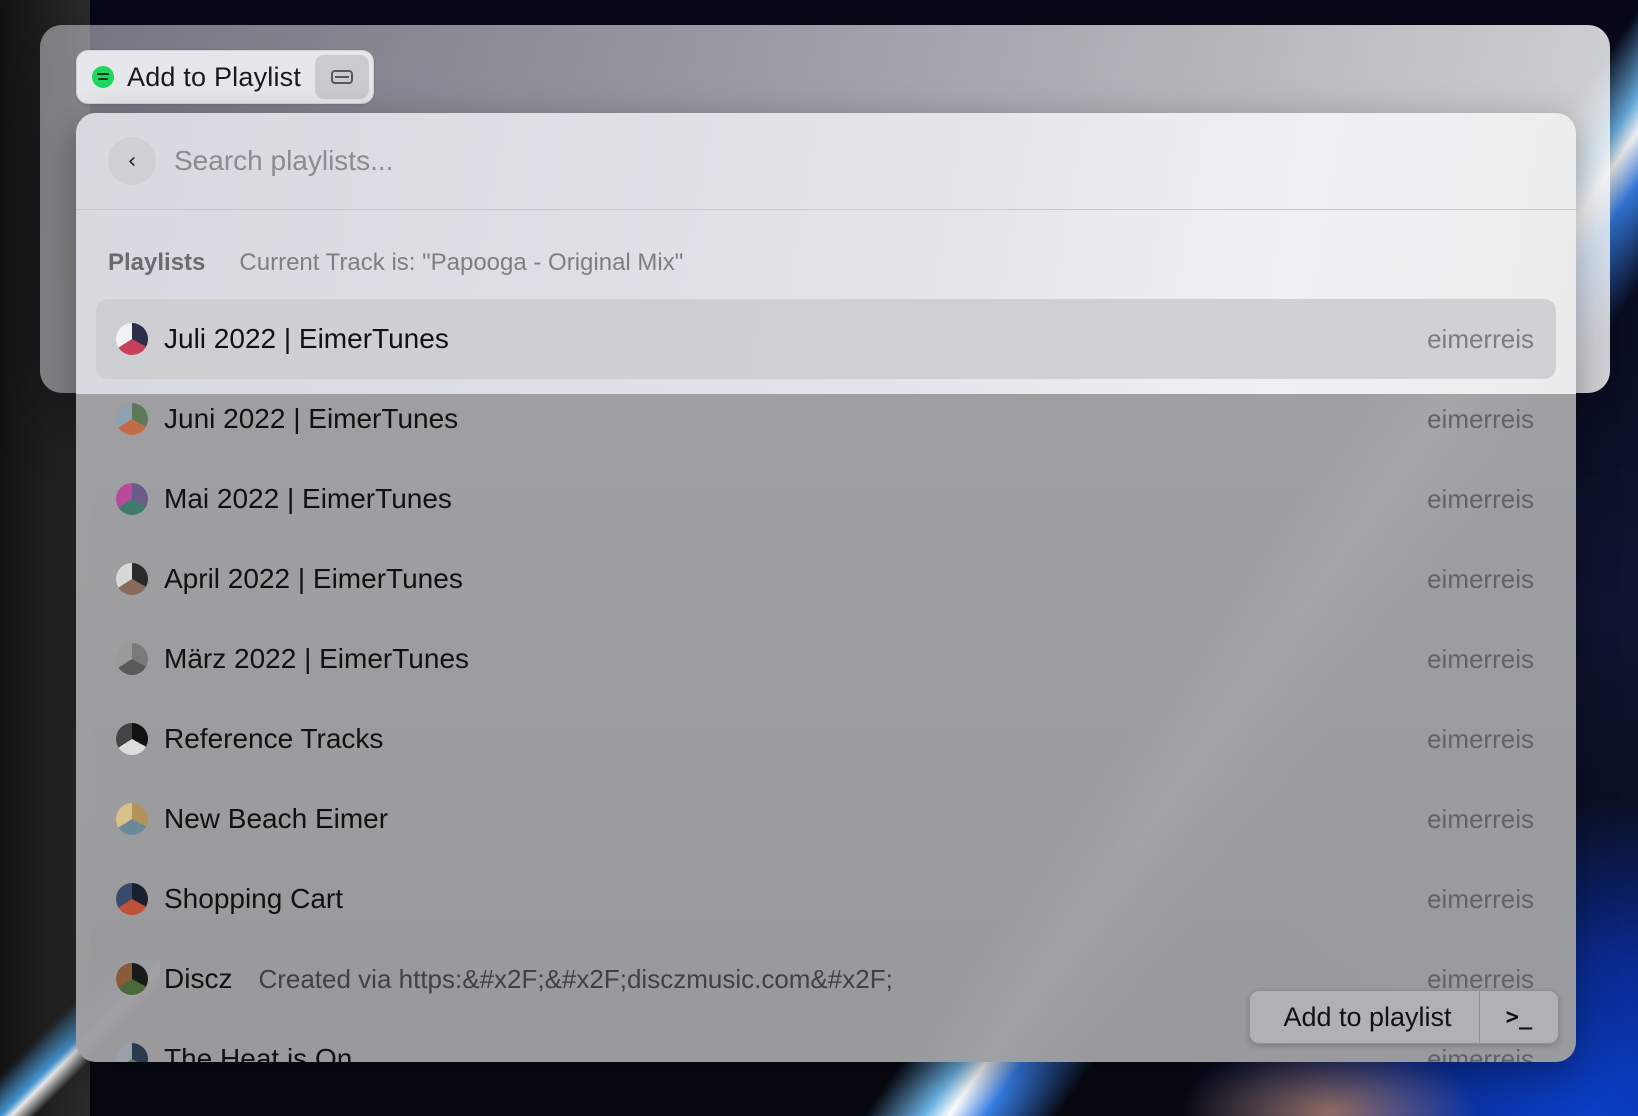 The width and height of the screenshot is (1638, 1116). What do you see at coordinates (826, 499) in the screenshot?
I see `playlist-row: Mai 2022 | EimerTunes eimerreis` at bounding box center [826, 499].